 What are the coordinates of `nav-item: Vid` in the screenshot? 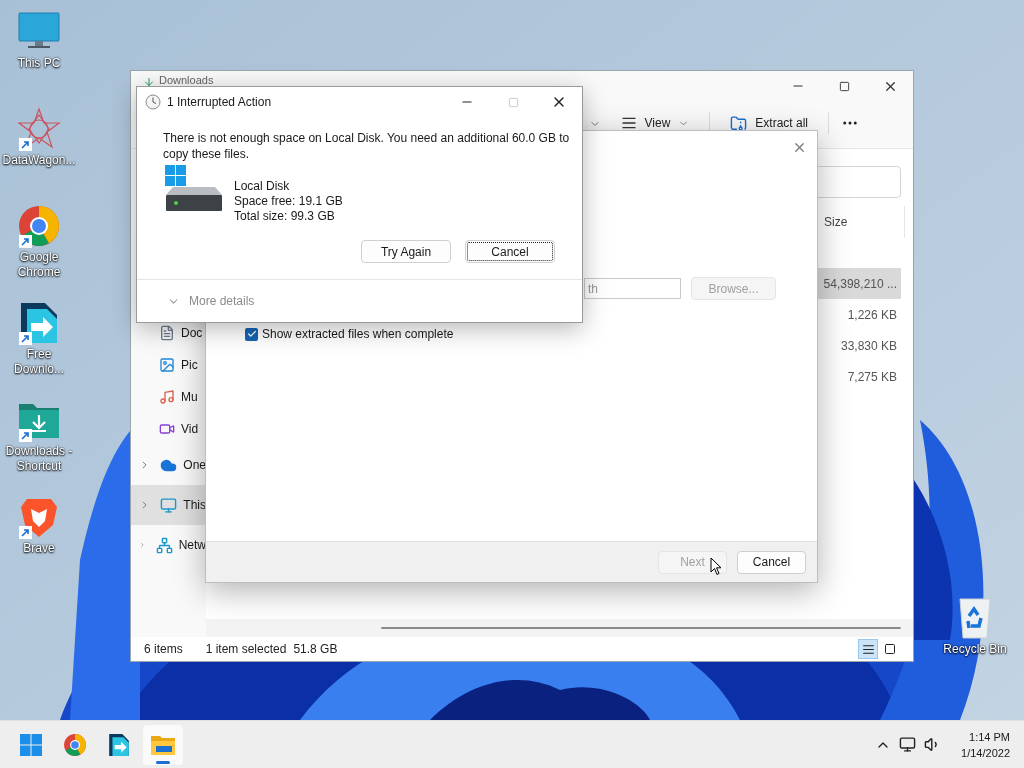 It's located at (168, 429).